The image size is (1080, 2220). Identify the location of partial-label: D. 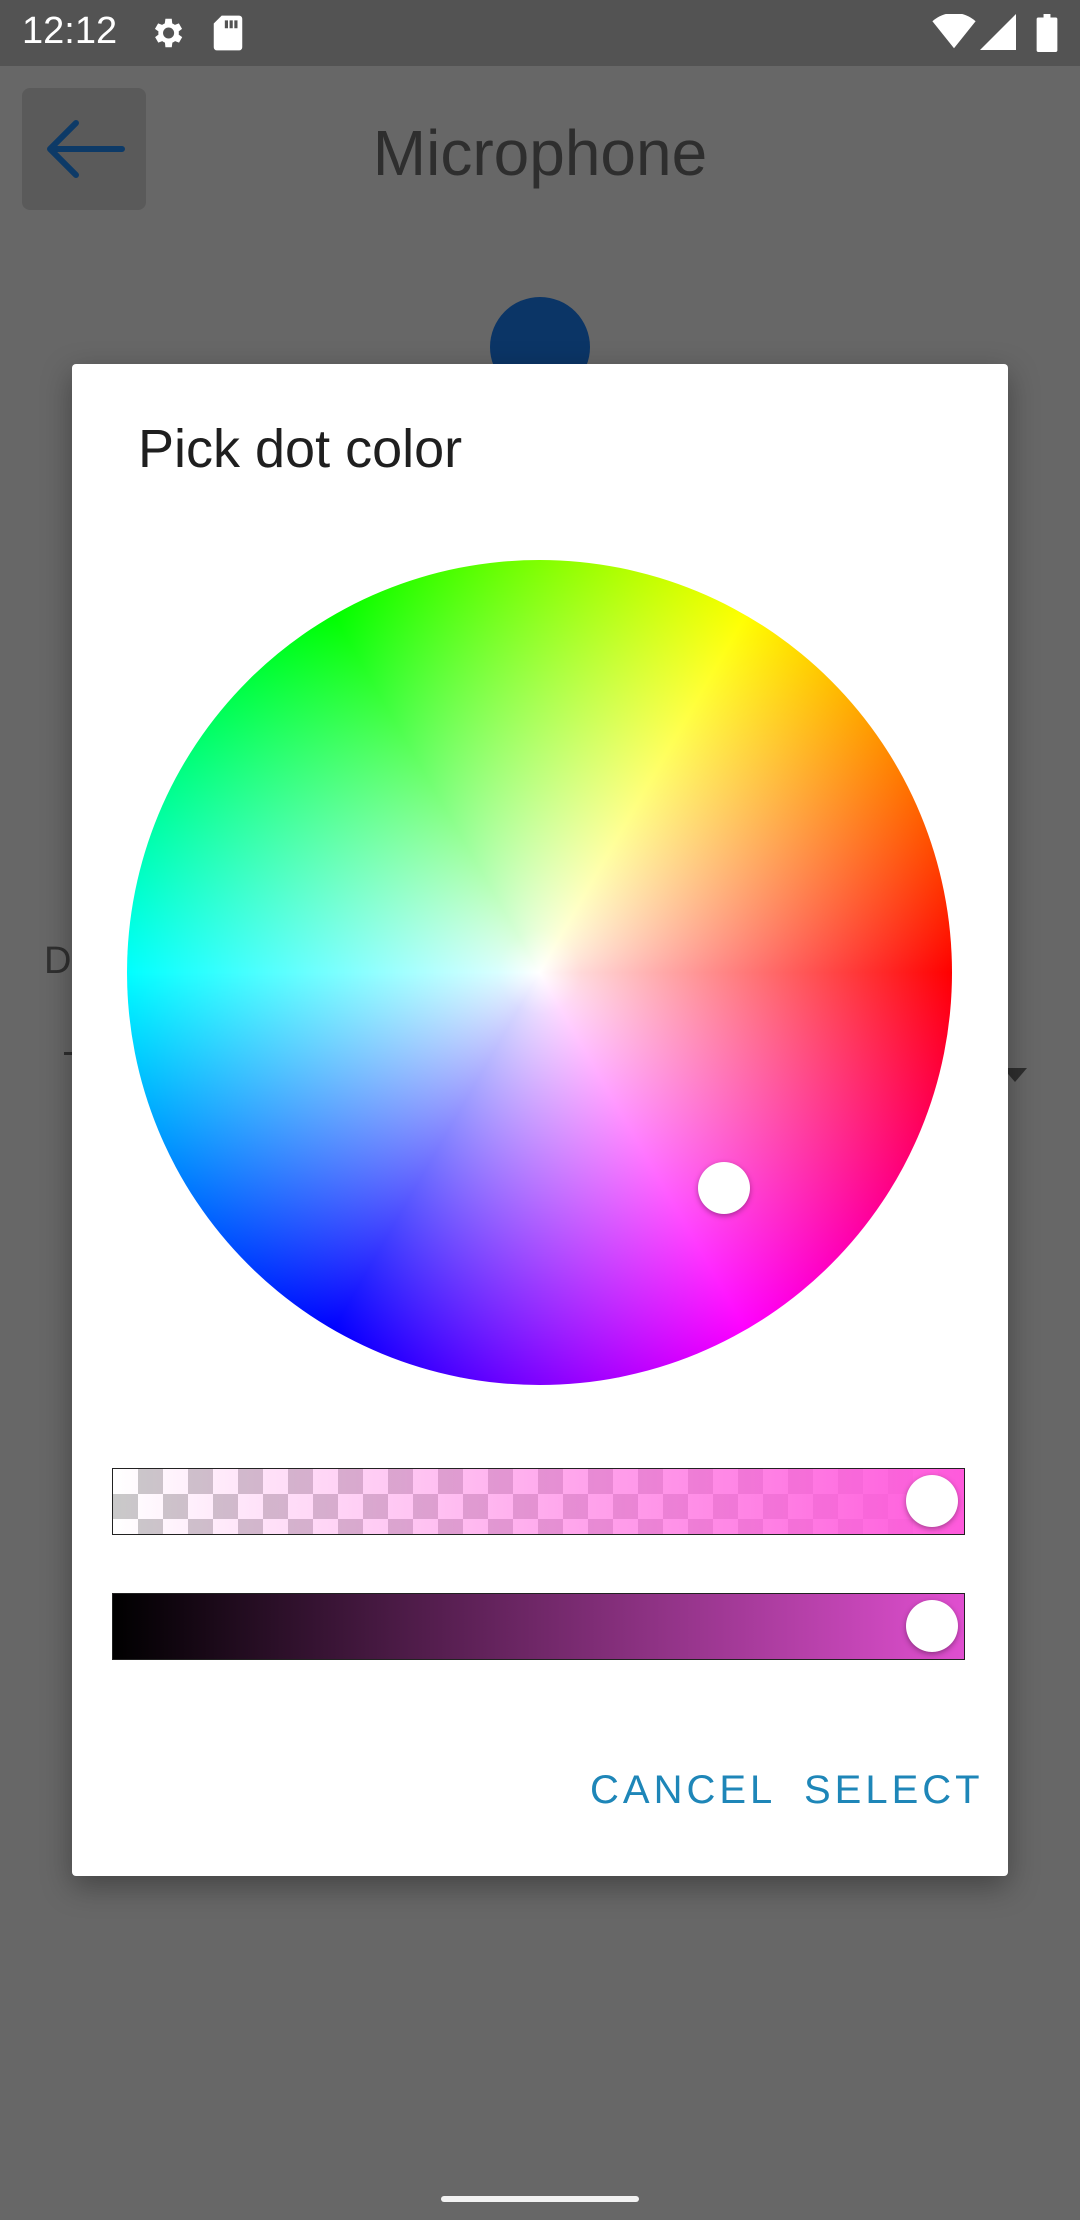
(58, 961).